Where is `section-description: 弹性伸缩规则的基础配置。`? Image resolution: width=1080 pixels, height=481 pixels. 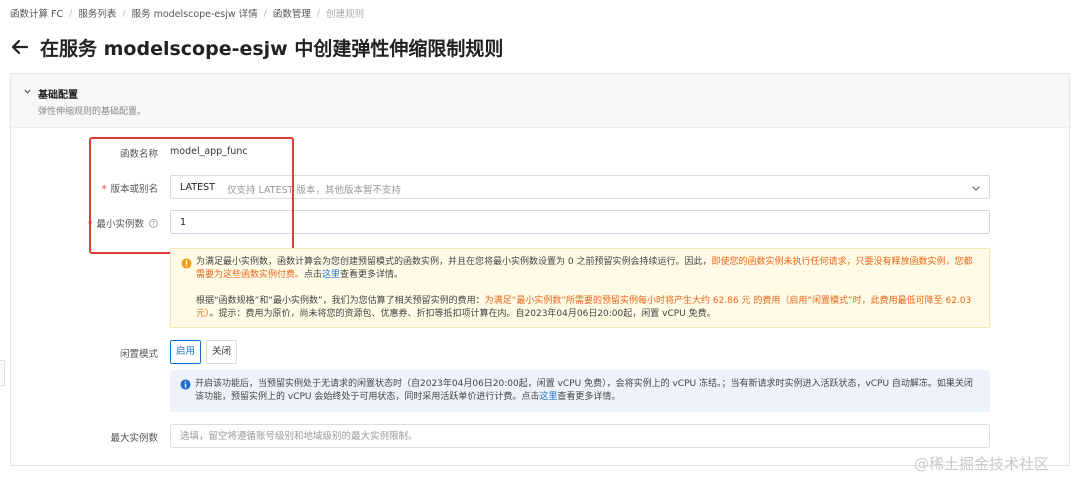 section-description: 弹性伸缩规则的基础配置。 is located at coordinates (92, 112).